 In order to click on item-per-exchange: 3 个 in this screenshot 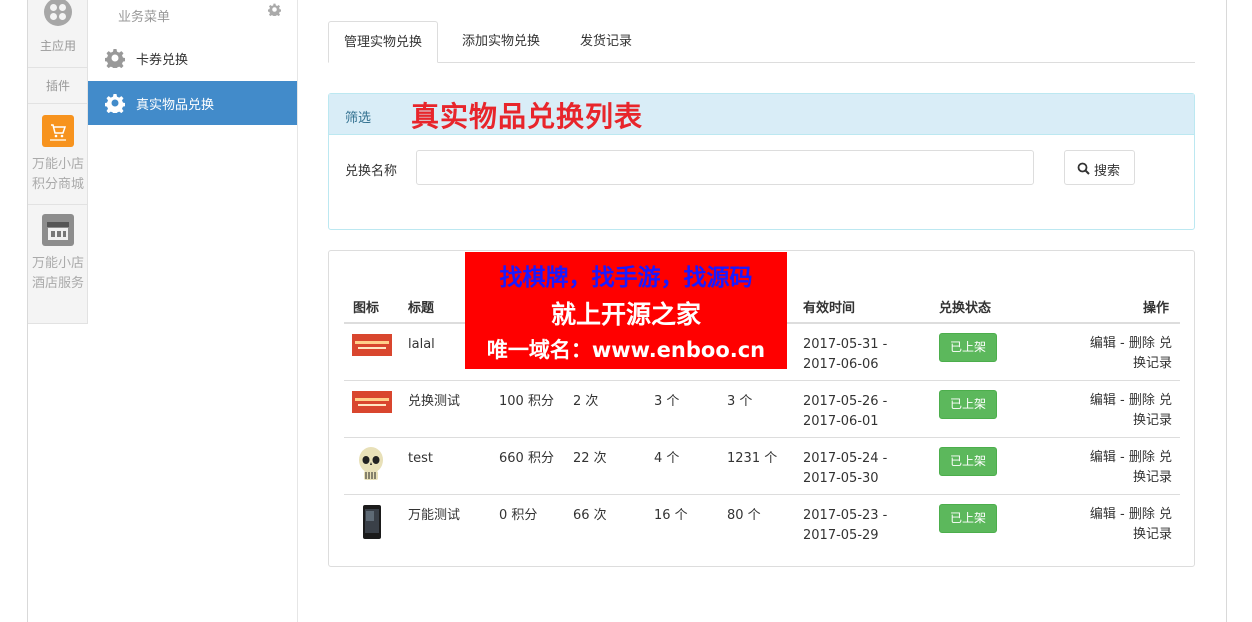, I will do `click(667, 401)`.